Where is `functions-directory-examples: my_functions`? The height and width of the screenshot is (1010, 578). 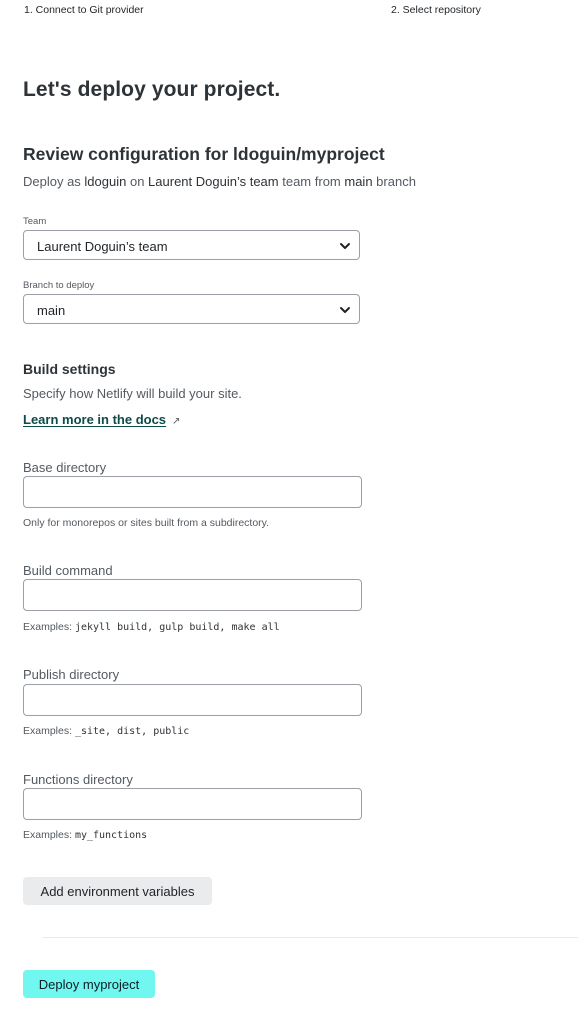 functions-directory-examples: my_functions is located at coordinates (111, 835).